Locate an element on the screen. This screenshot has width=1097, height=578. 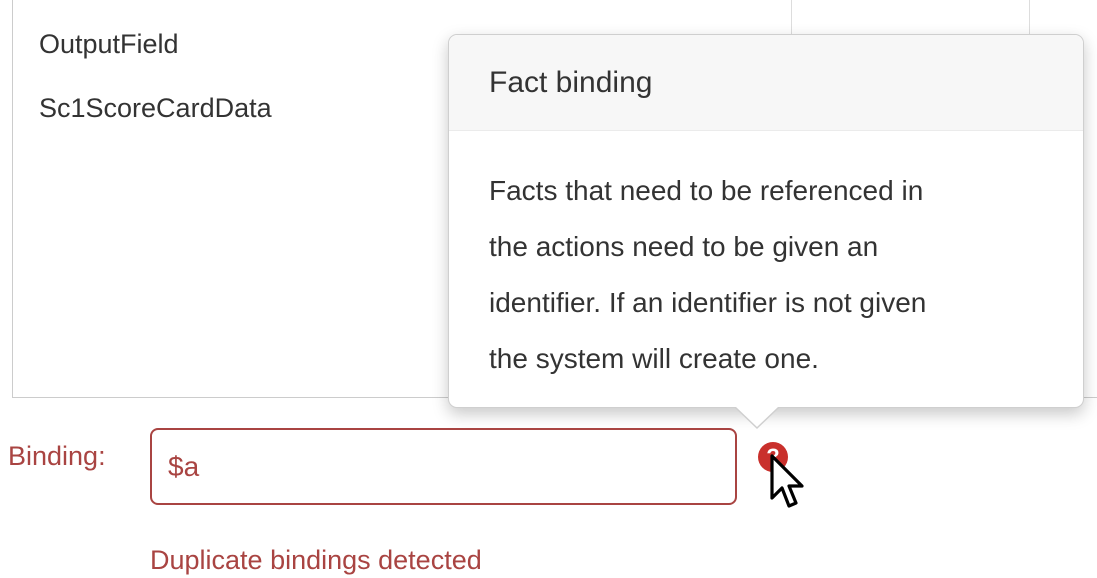
binding-label: Binding: is located at coordinates (57, 456).